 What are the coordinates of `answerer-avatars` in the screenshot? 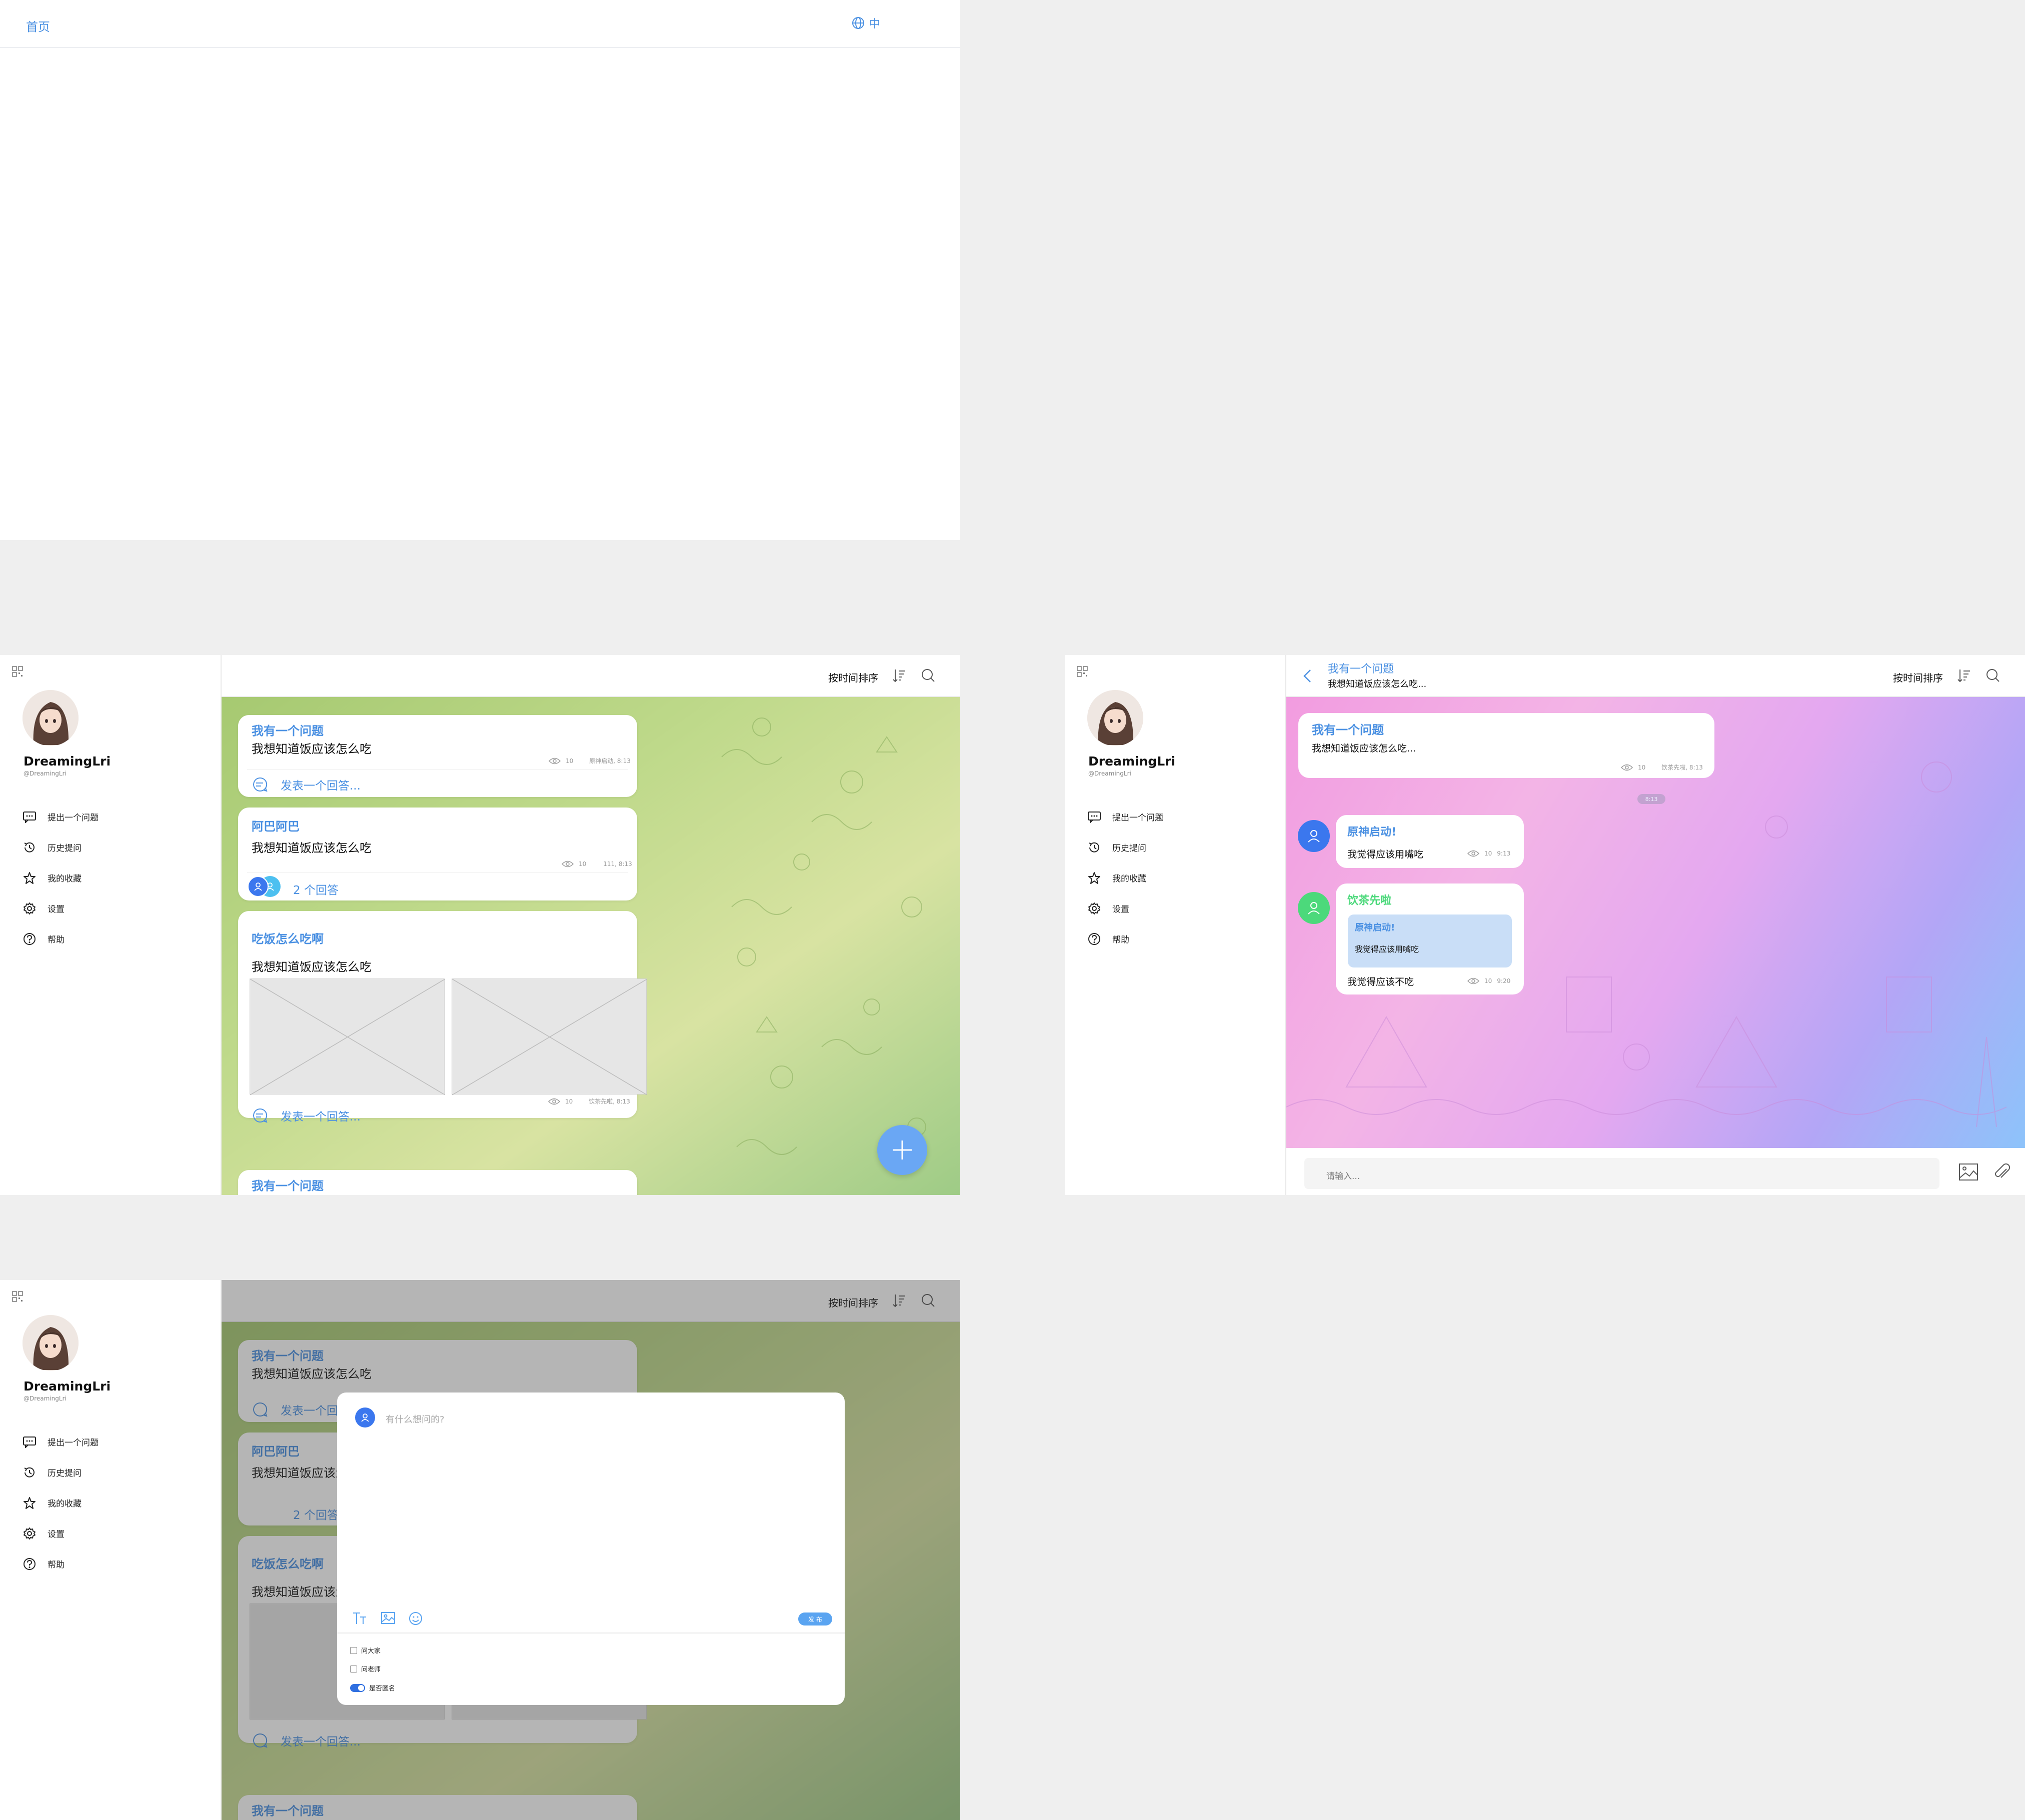 It's located at (266, 887).